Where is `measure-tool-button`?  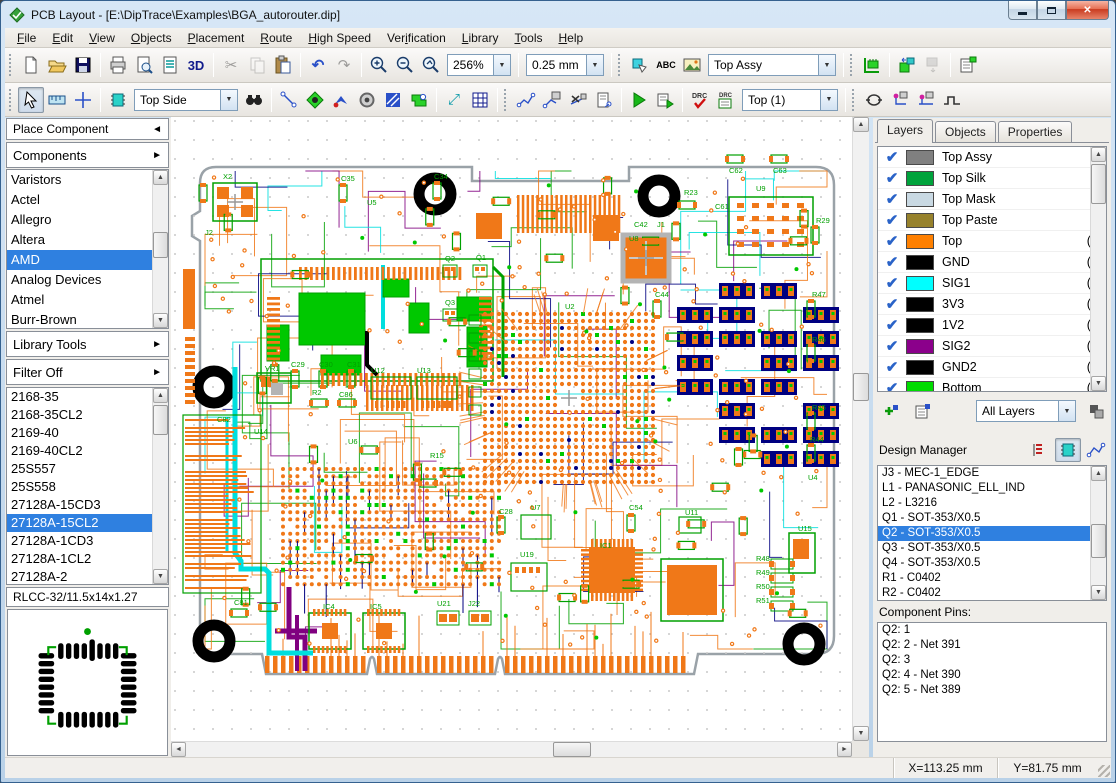
measure-tool-button is located at coordinates (57, 100).